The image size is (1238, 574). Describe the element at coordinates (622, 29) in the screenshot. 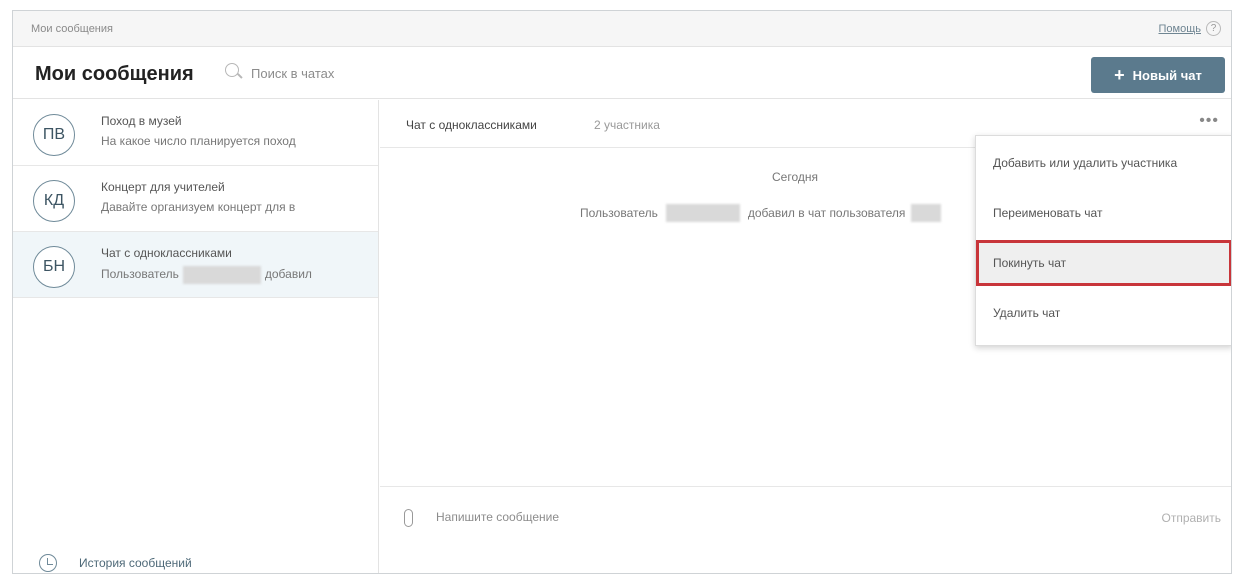

I see `top-bar: Мои сообщения Помощь ?` at that location.